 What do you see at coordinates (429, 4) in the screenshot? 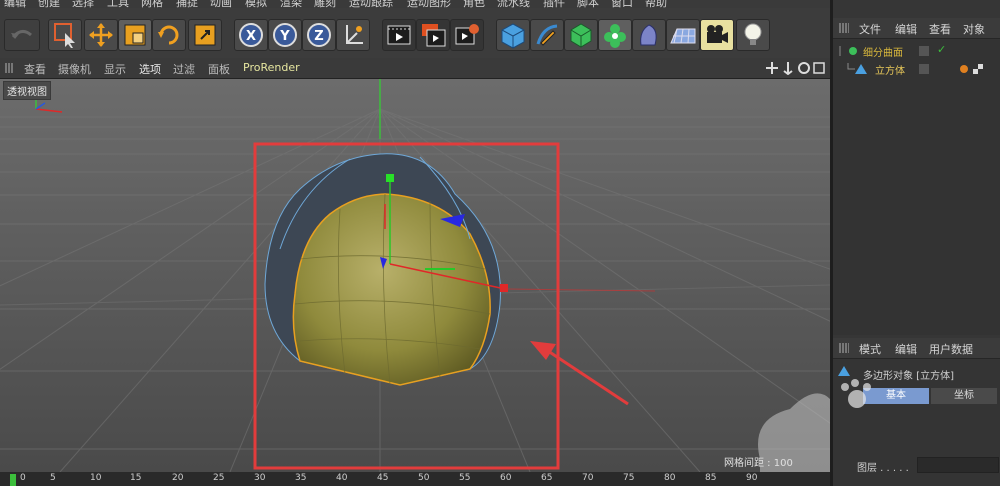
I see `menu-item-mograph: 运动图形` at bounding box center [429, 4].